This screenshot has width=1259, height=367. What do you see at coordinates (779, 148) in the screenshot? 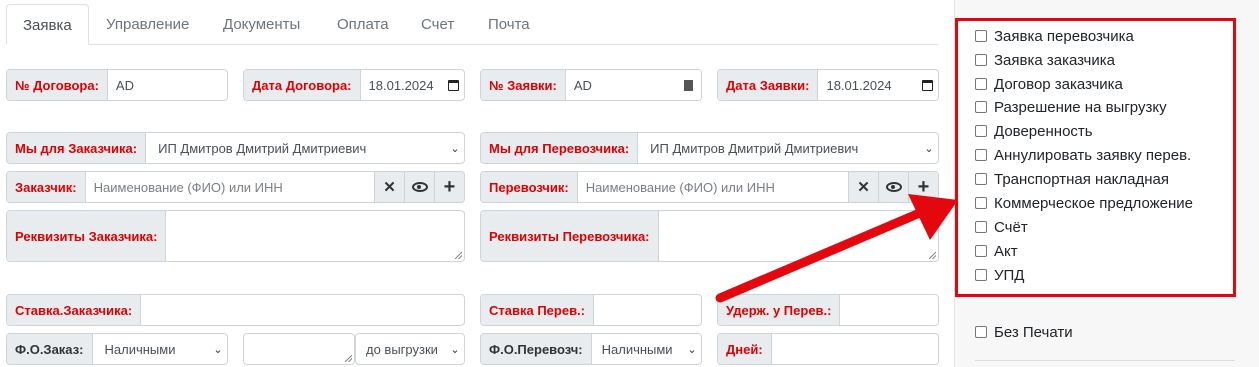
I see `we-for-carrier-select: ИП Дмитров Дмитрий Дмитриевич` at bounding box center [779, 148].